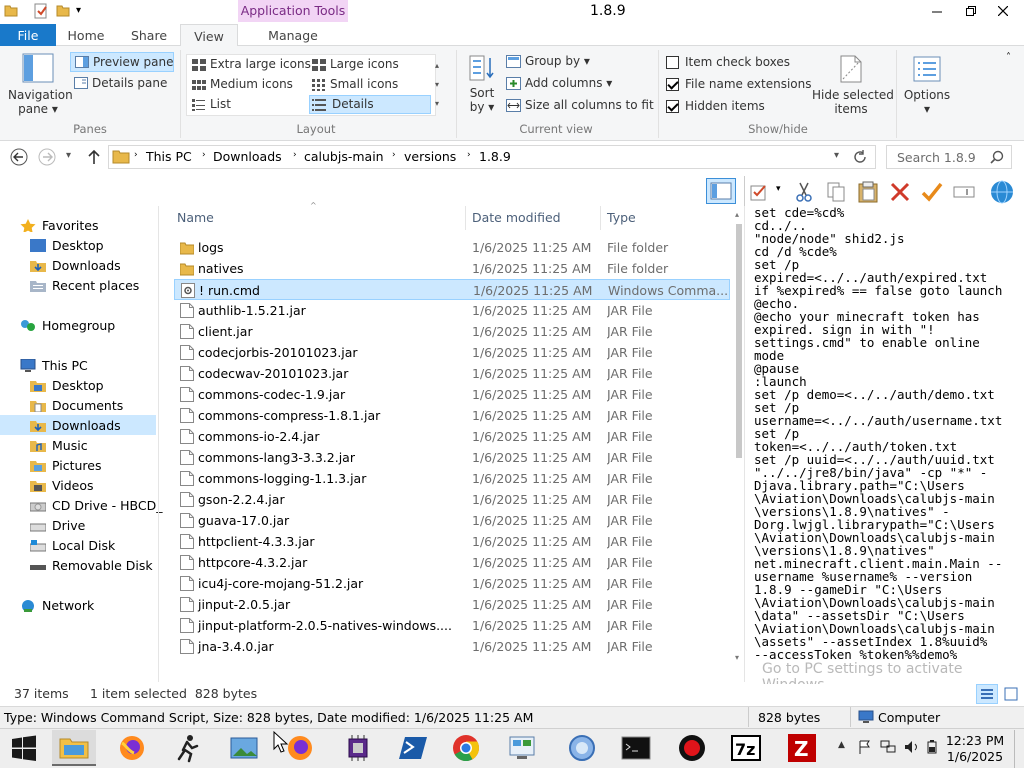 The width and height of the screenshot is (1024, 768). What do you see at coordinates (841, 745) in the screenshot?
I see `show-hidden-icons-icon: ▲` at bounding box center [841, 745].